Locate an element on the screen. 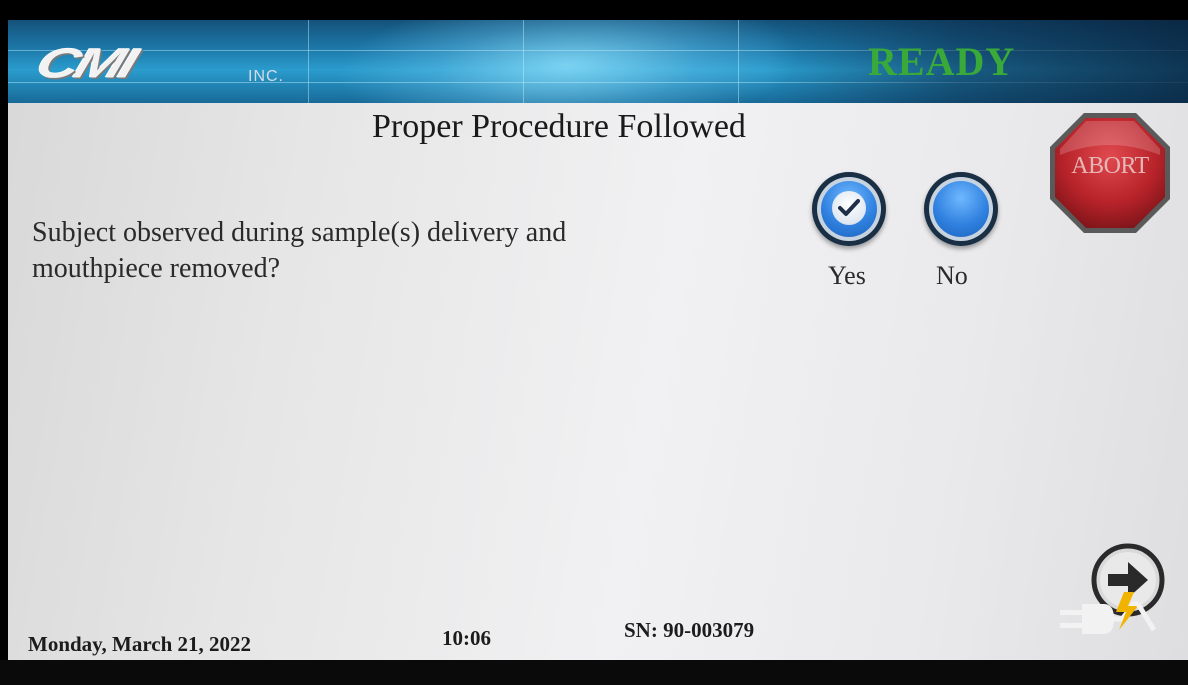  checkmark-icon is located at coordinates (849, 208).